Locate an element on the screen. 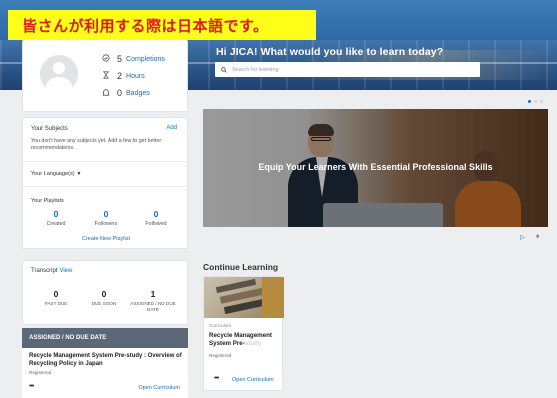 The width and height of the screenshot is (557, 398). course-thumbnail is located at coordinates (244, 297).